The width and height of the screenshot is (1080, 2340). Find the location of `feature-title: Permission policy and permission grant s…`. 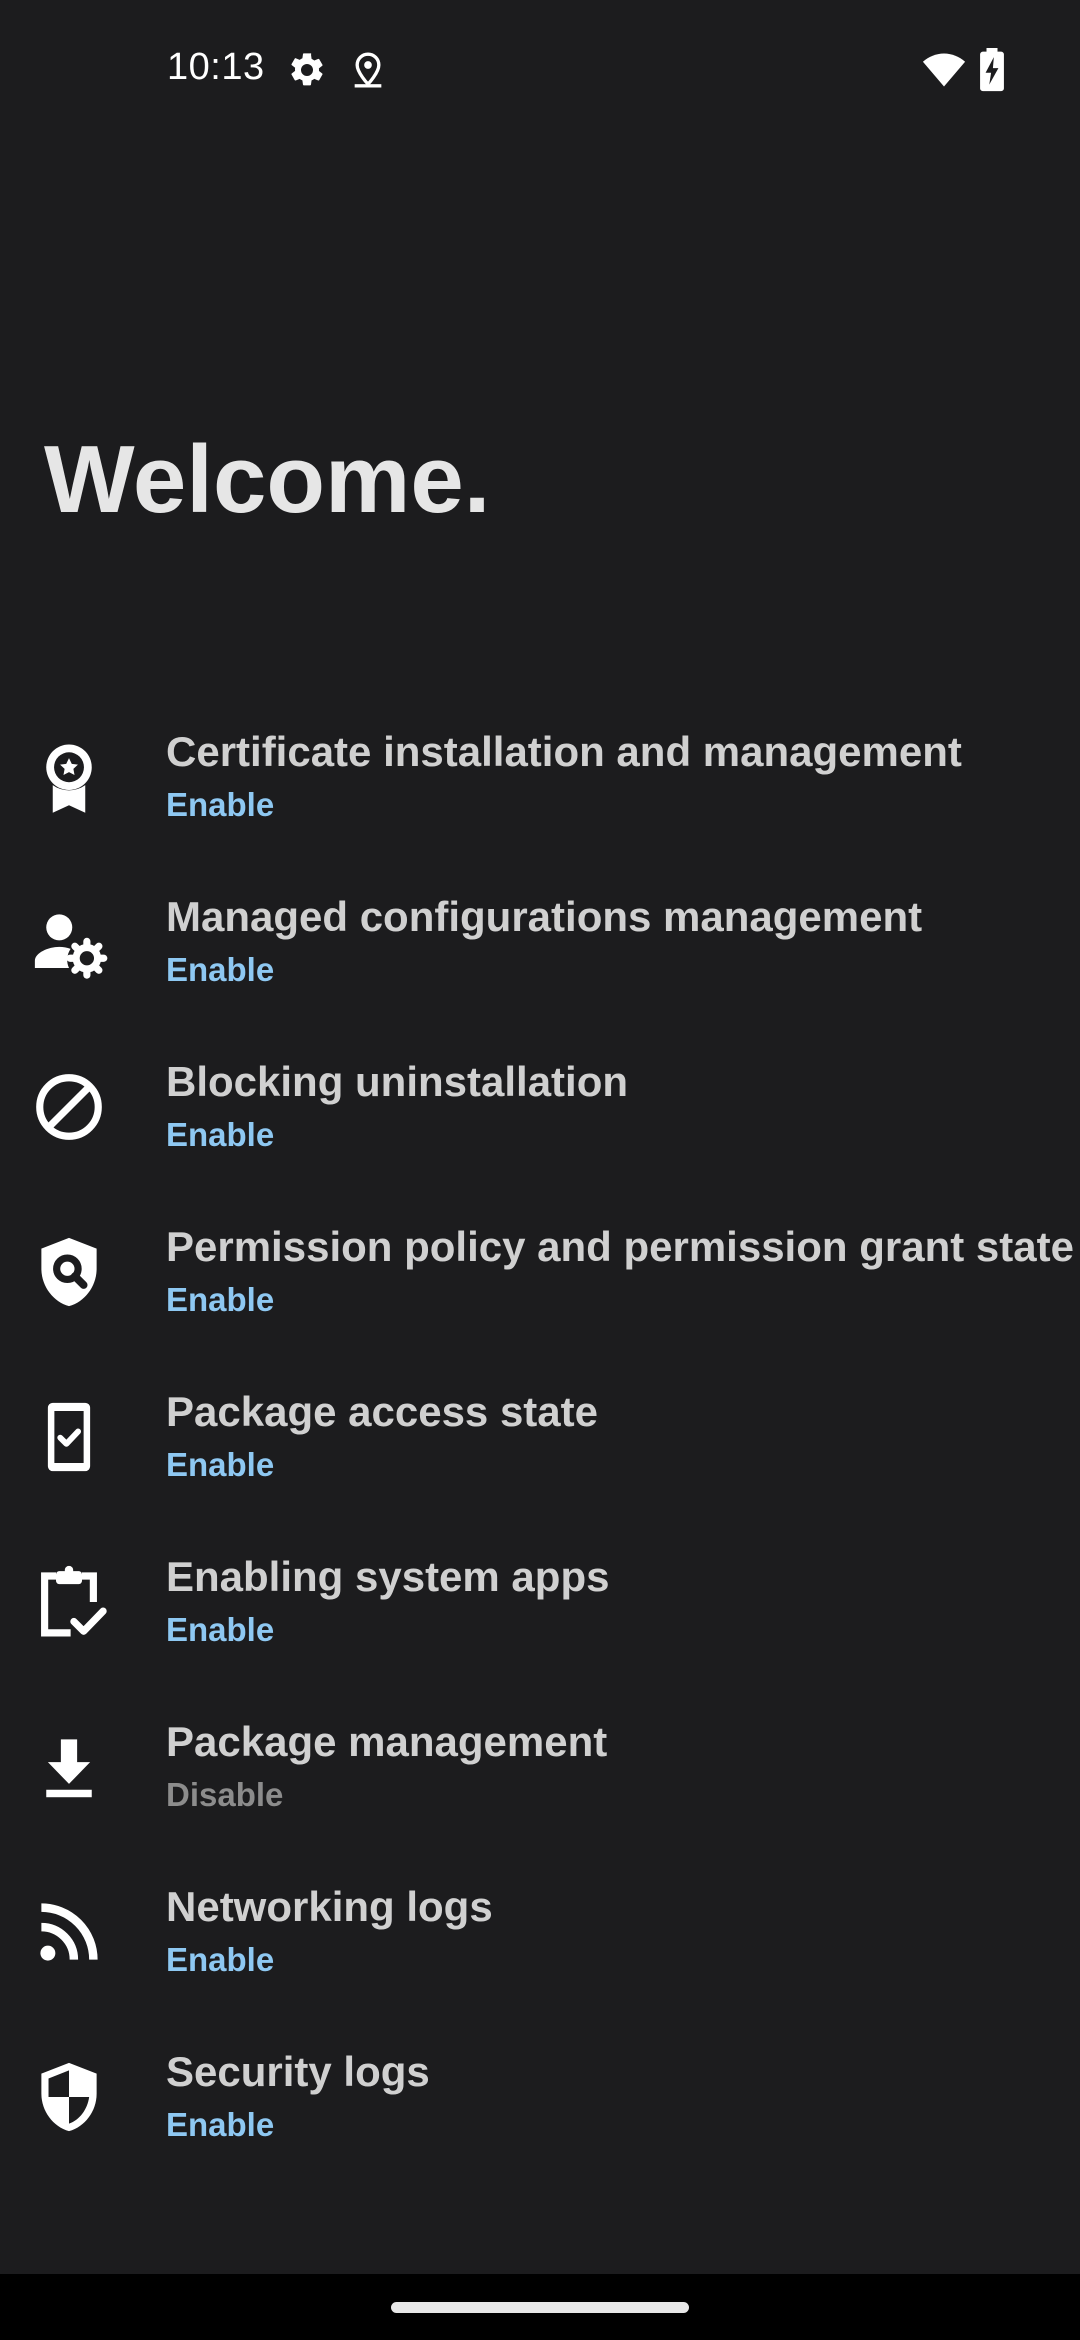

feature-title: Permission policy and permission grant s… is located at coordinates (620, 1246).